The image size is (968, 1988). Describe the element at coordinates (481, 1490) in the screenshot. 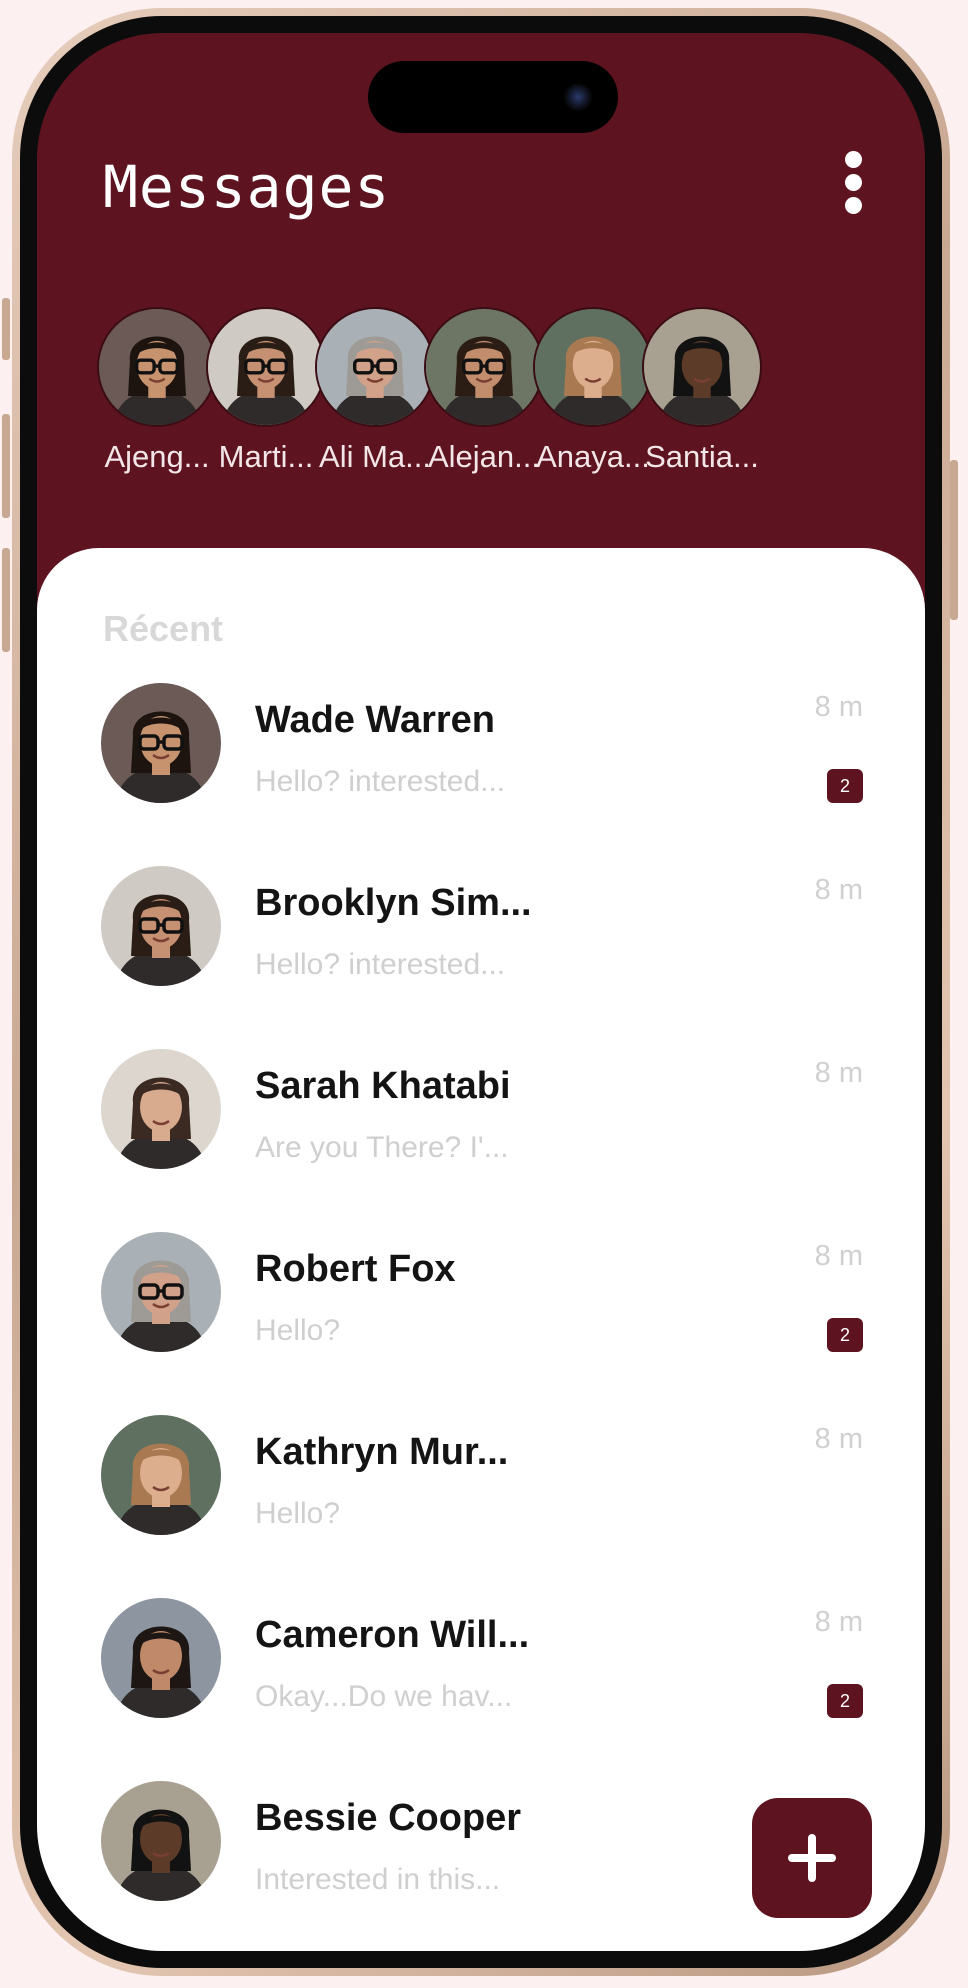

I see `chat-row: Kathryn Mur... Hello? 8 m` at that location.